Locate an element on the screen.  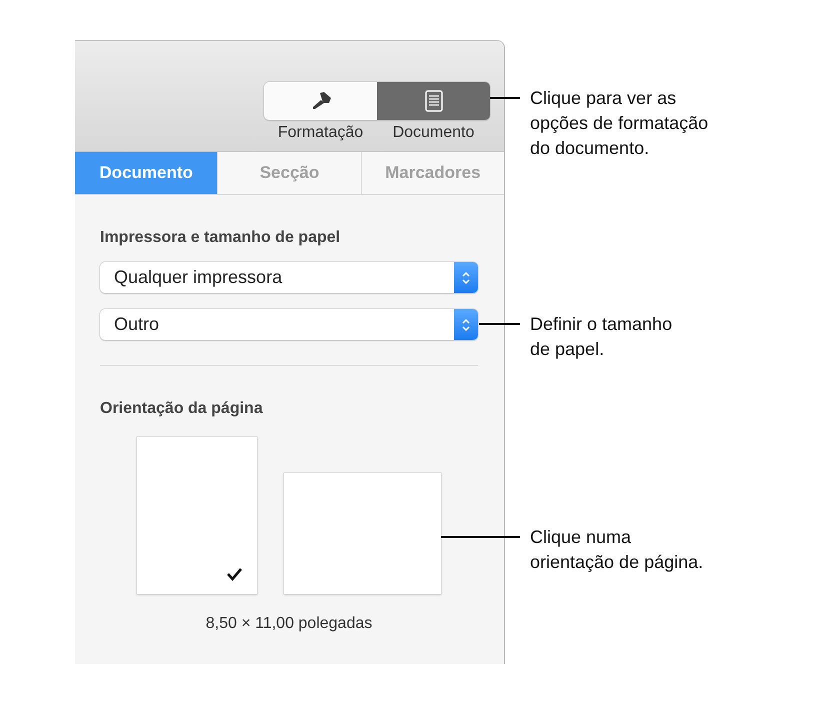
checkmark-icon is located at coordinates (234, 574).